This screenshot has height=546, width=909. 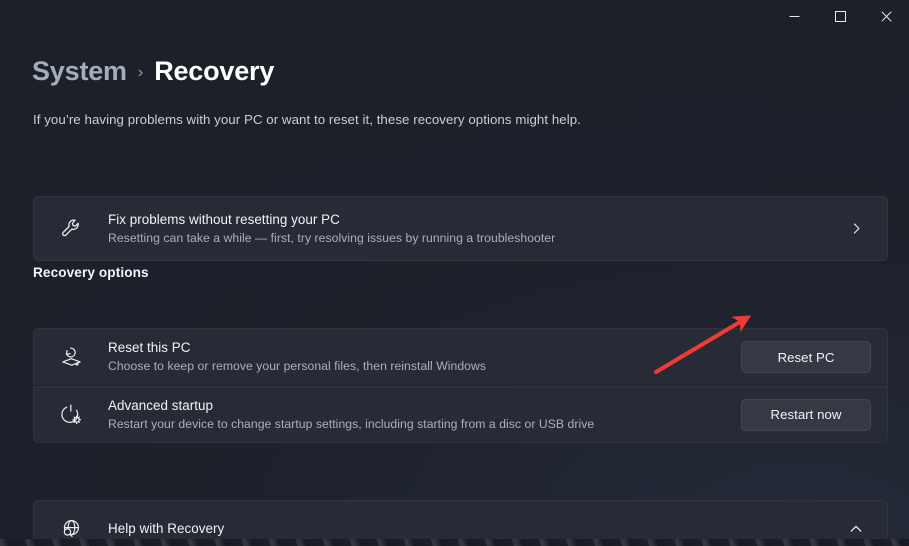 What do you see at coordinates (153, 71) in the screenshot?
I see `breadcrumb: System › Recovery` at bounding box center [153, 71].